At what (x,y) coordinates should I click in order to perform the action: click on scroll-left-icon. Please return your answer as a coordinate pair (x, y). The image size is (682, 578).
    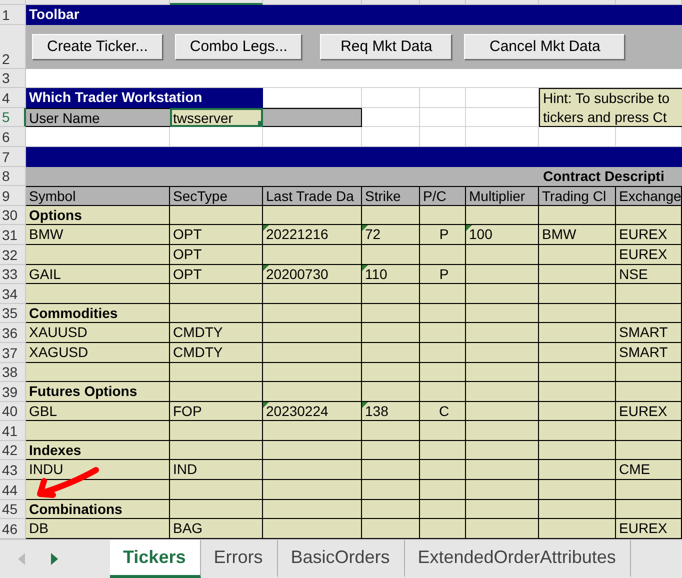
    Looking at the image, I should click on (21, 559).